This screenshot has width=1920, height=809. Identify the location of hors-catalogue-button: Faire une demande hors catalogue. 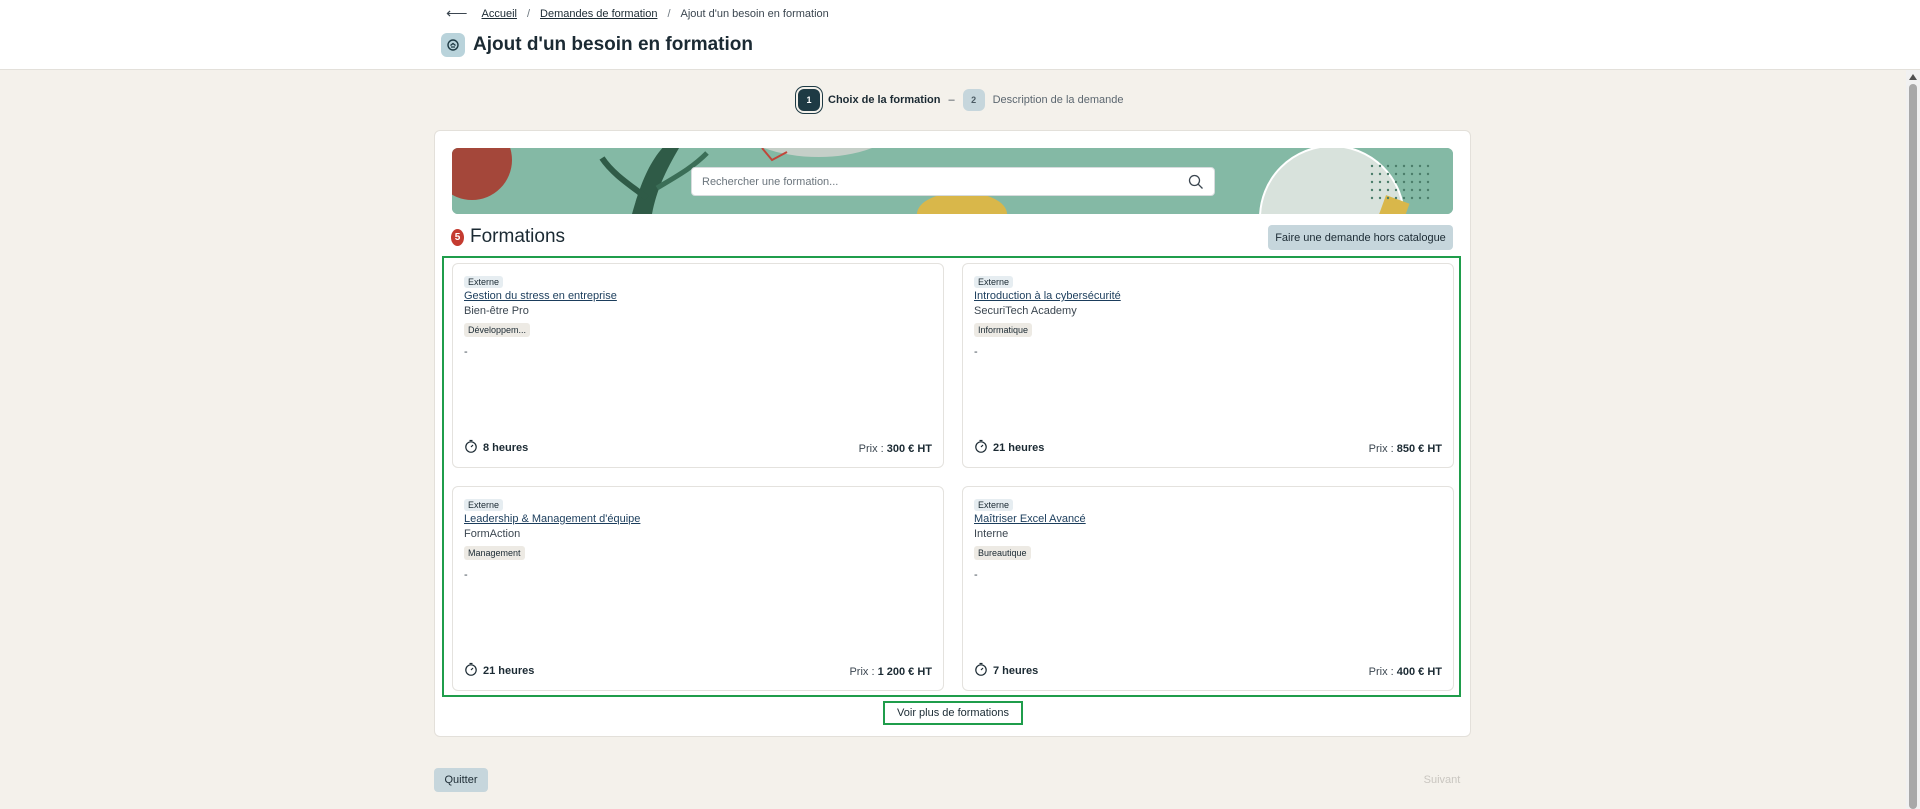
(1360, 237).